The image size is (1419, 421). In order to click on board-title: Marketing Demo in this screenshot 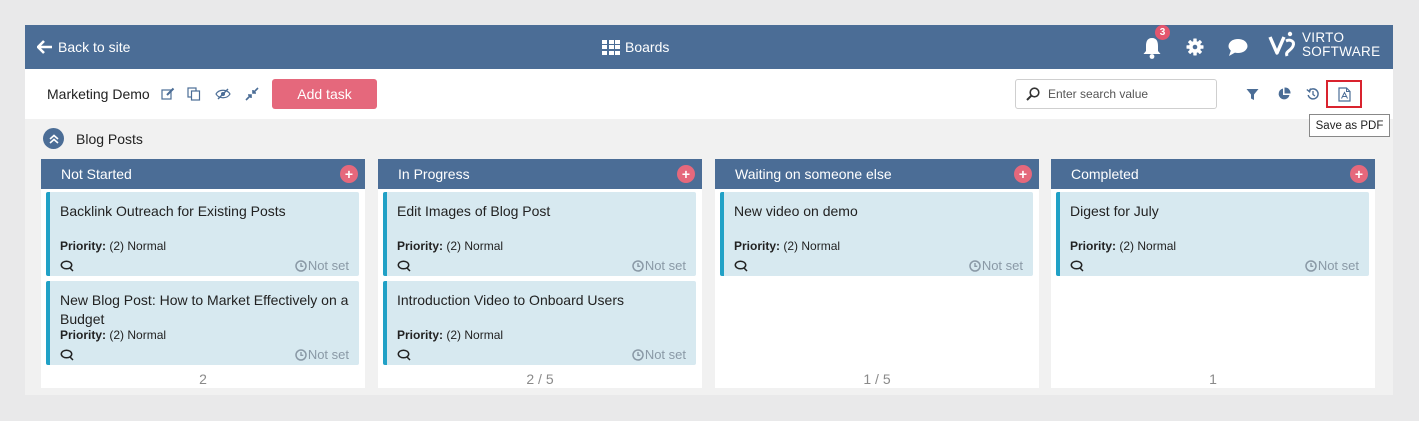, I will do `click(98, 94)`.